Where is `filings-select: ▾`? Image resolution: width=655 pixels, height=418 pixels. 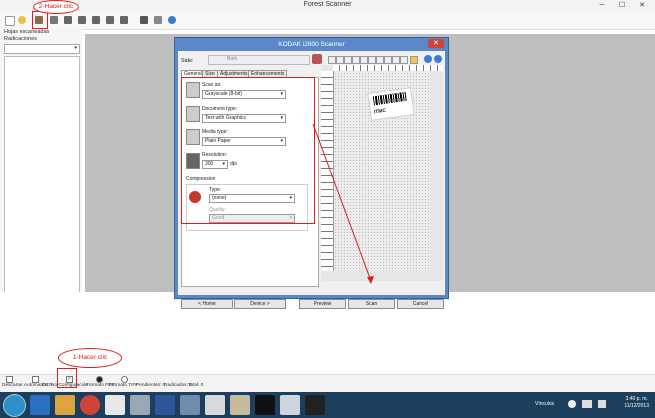
filings-select: ▾ is located at coordinates (42, 49).